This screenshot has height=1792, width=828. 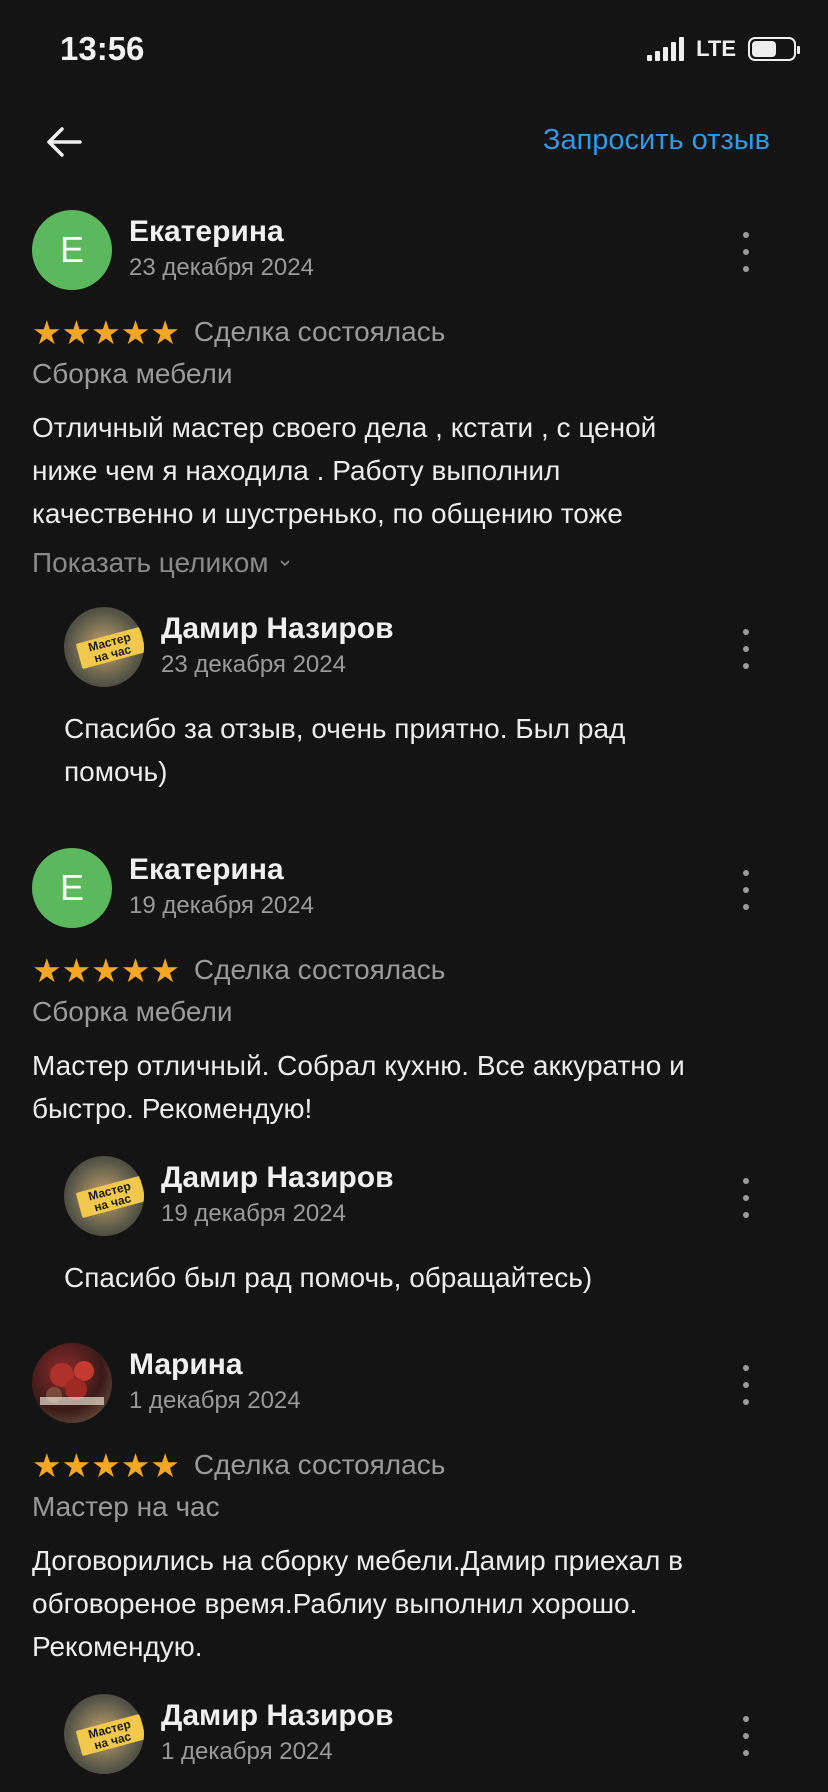 I want to click on reply-date: 23 декабря 2024, so click(x=253, y=664).